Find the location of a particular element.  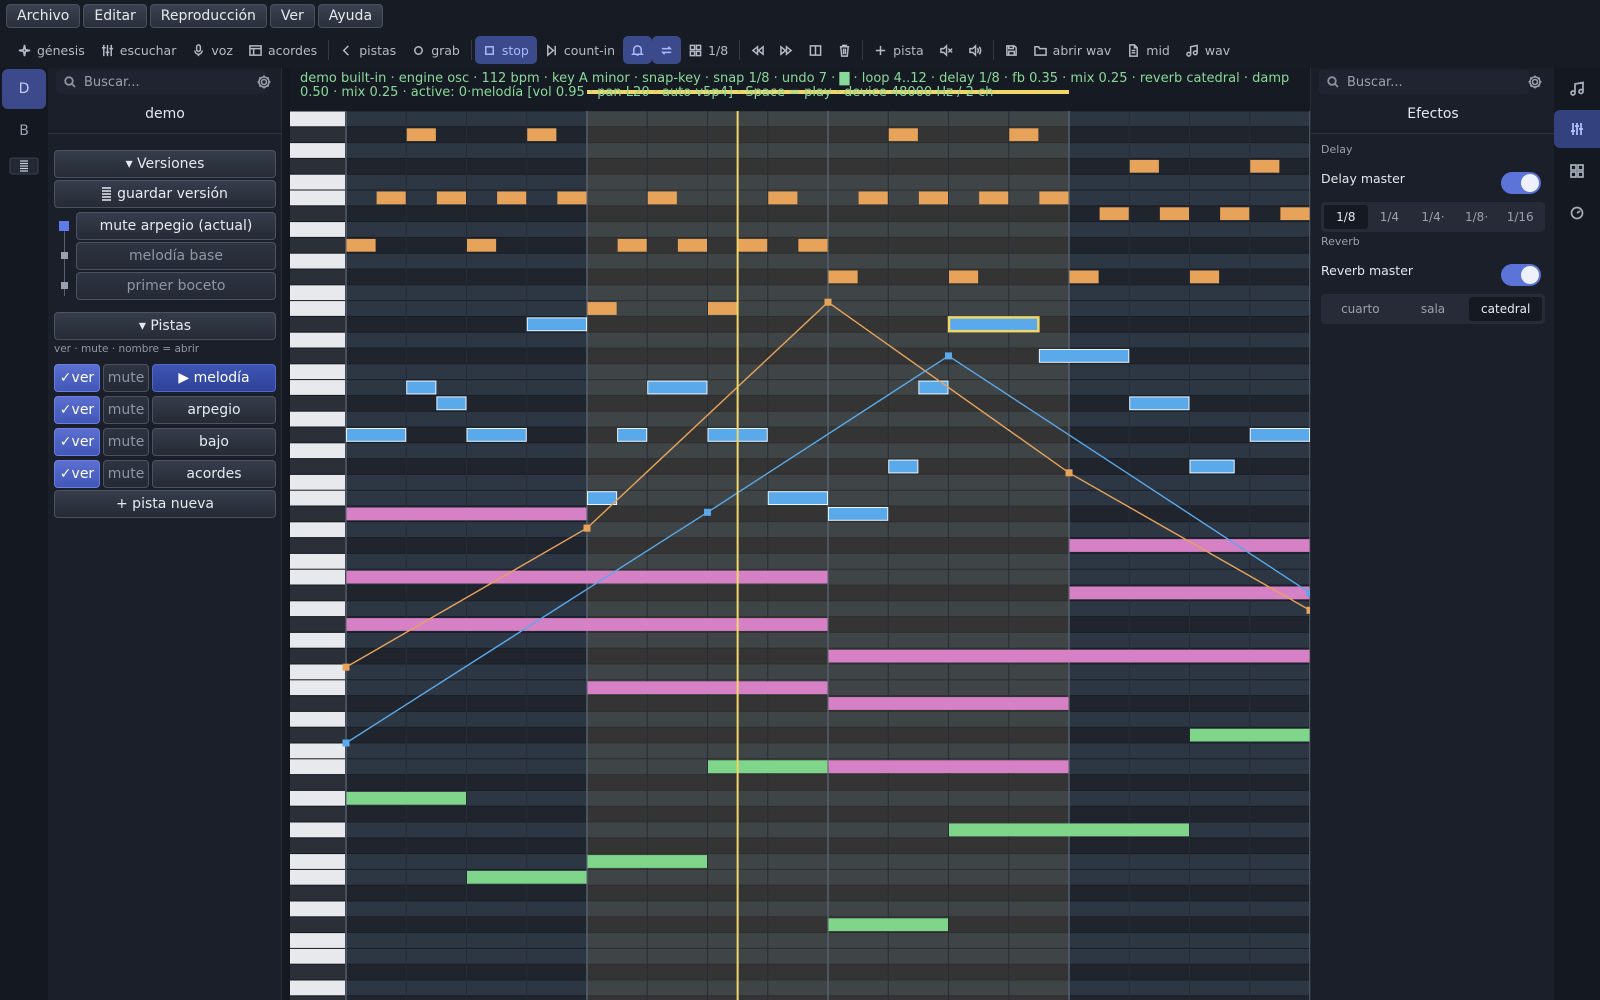

note-melody is located at coordinates (1084, 356).